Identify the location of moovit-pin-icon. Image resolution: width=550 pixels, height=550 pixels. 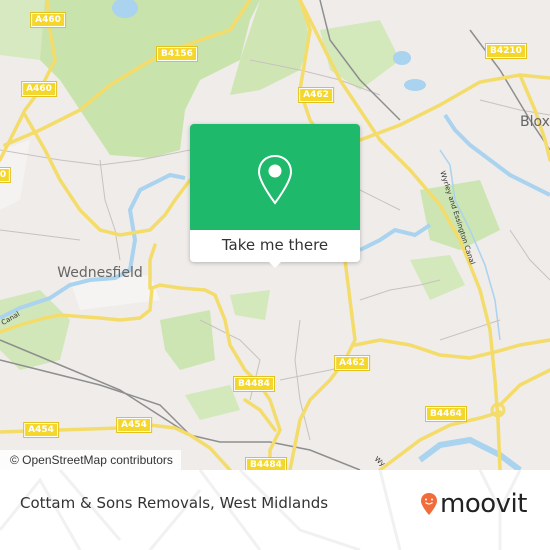
(429, 504).